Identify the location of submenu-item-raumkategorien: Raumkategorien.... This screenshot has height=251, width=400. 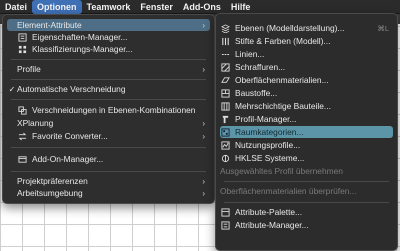
(306, 132).